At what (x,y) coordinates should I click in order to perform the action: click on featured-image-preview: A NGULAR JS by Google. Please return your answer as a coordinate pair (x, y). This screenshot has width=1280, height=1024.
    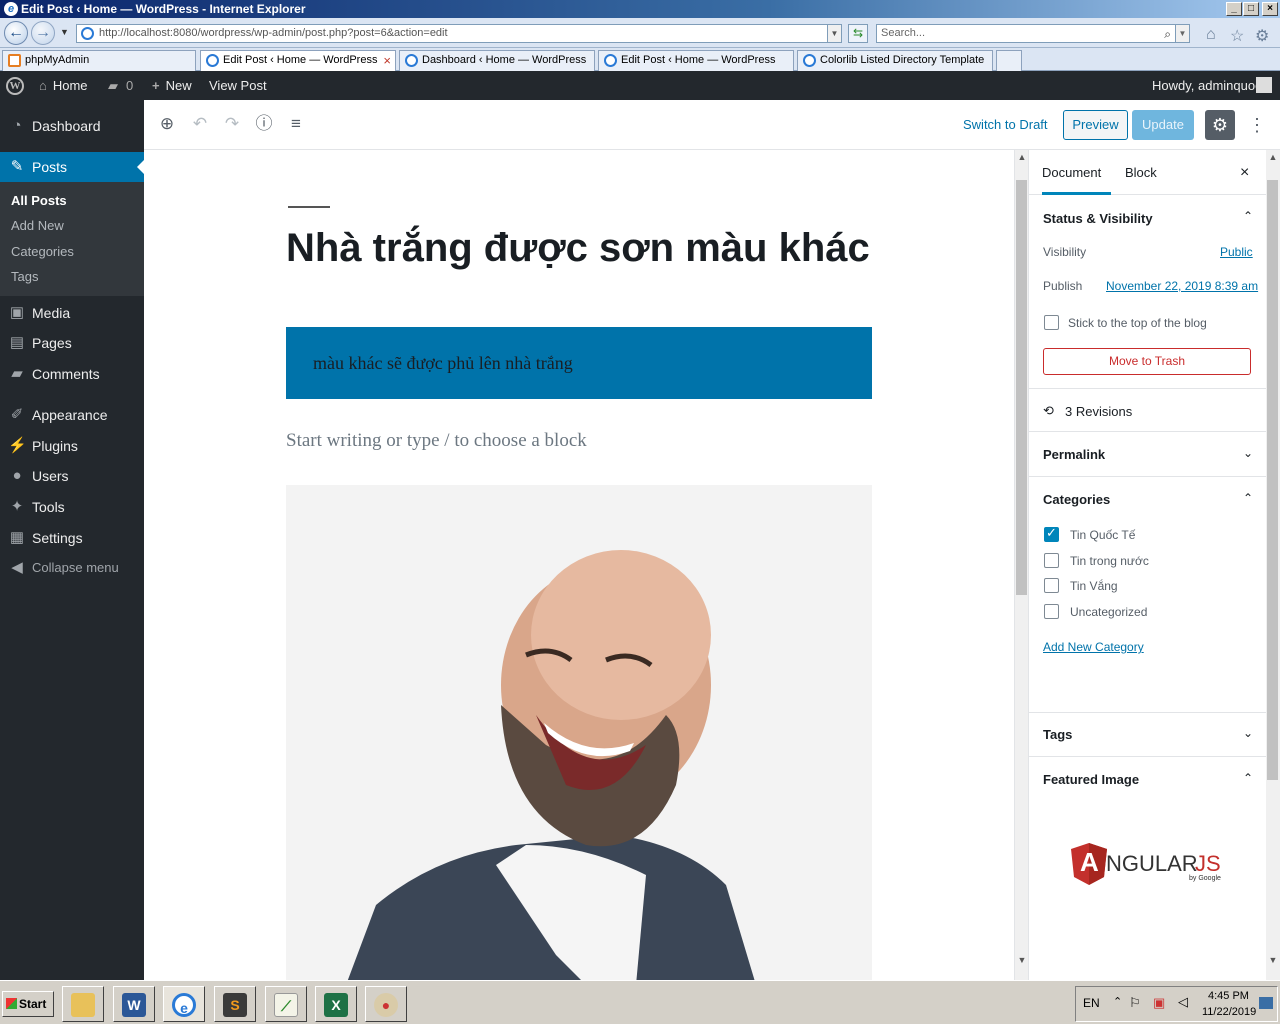
    Looking at the image, I should click on (1154, 864).